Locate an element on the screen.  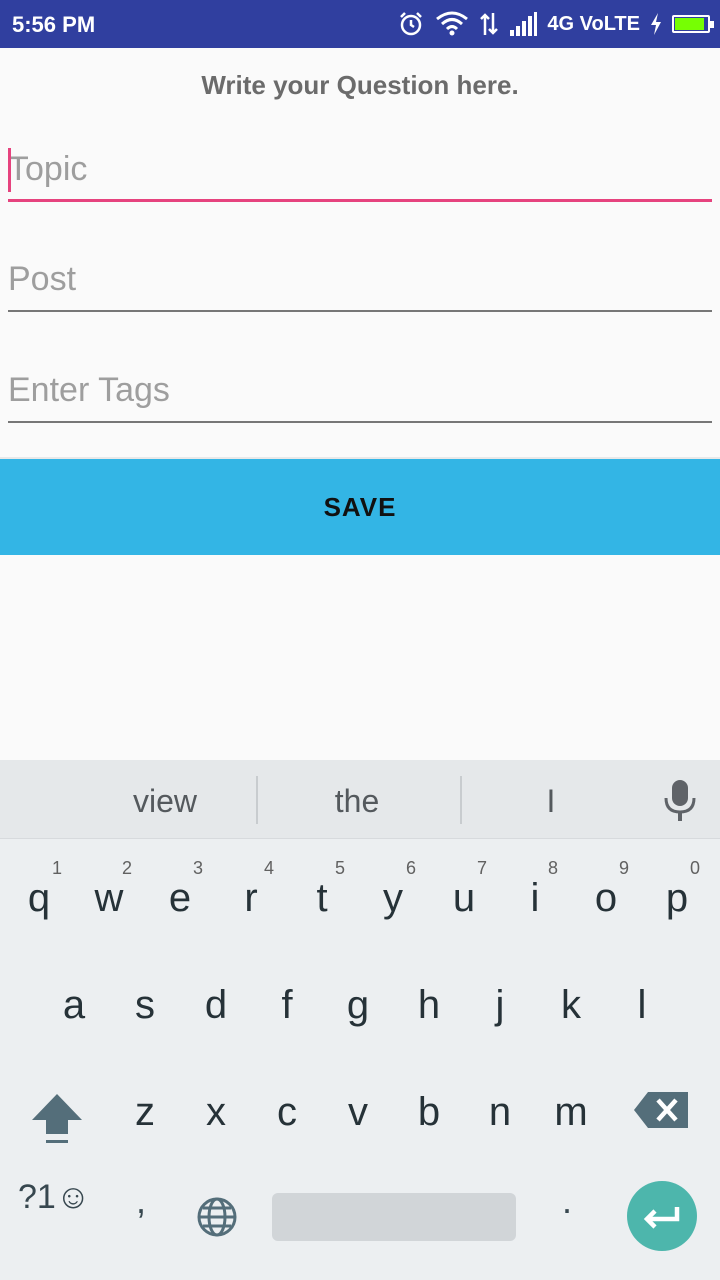
battery-icon is located at coordinates (693, 24).